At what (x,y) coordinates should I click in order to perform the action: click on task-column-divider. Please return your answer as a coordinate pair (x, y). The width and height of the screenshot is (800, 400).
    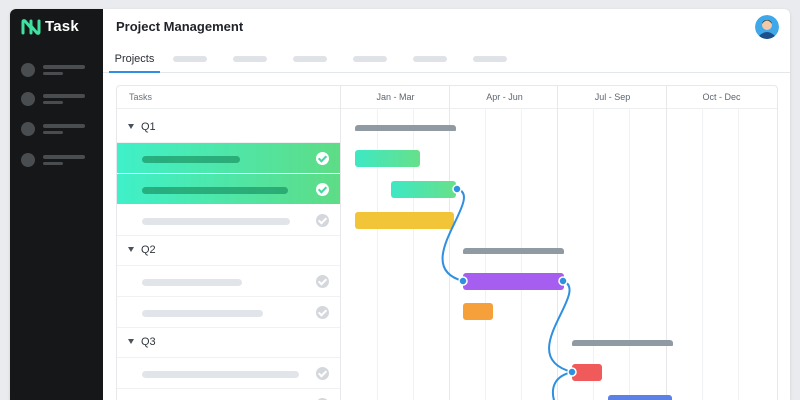
    Looking at the image, I should click on (340, 243).